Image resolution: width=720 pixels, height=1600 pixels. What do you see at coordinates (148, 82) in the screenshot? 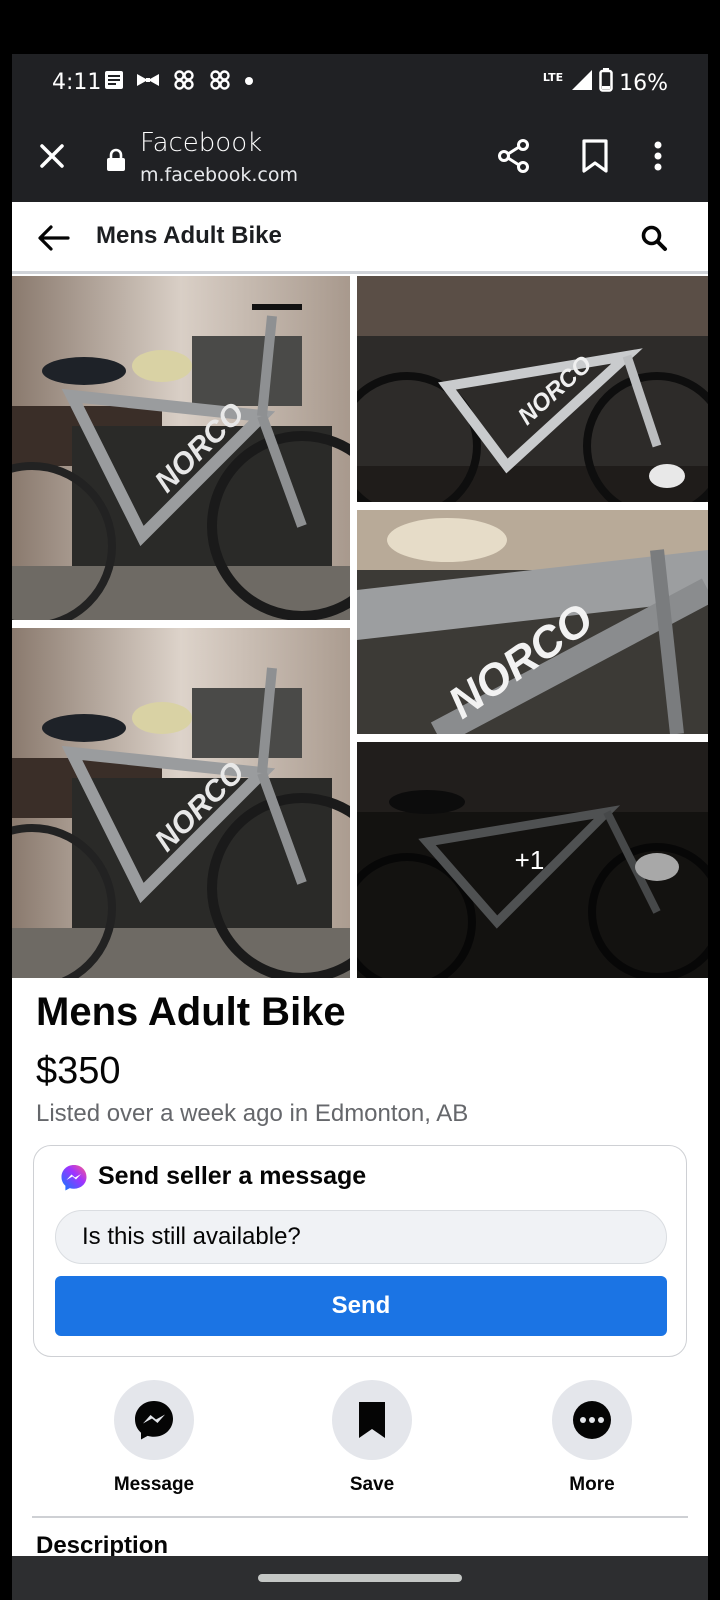
I see `bow-tie-icon` at bounding box center [148, 82].